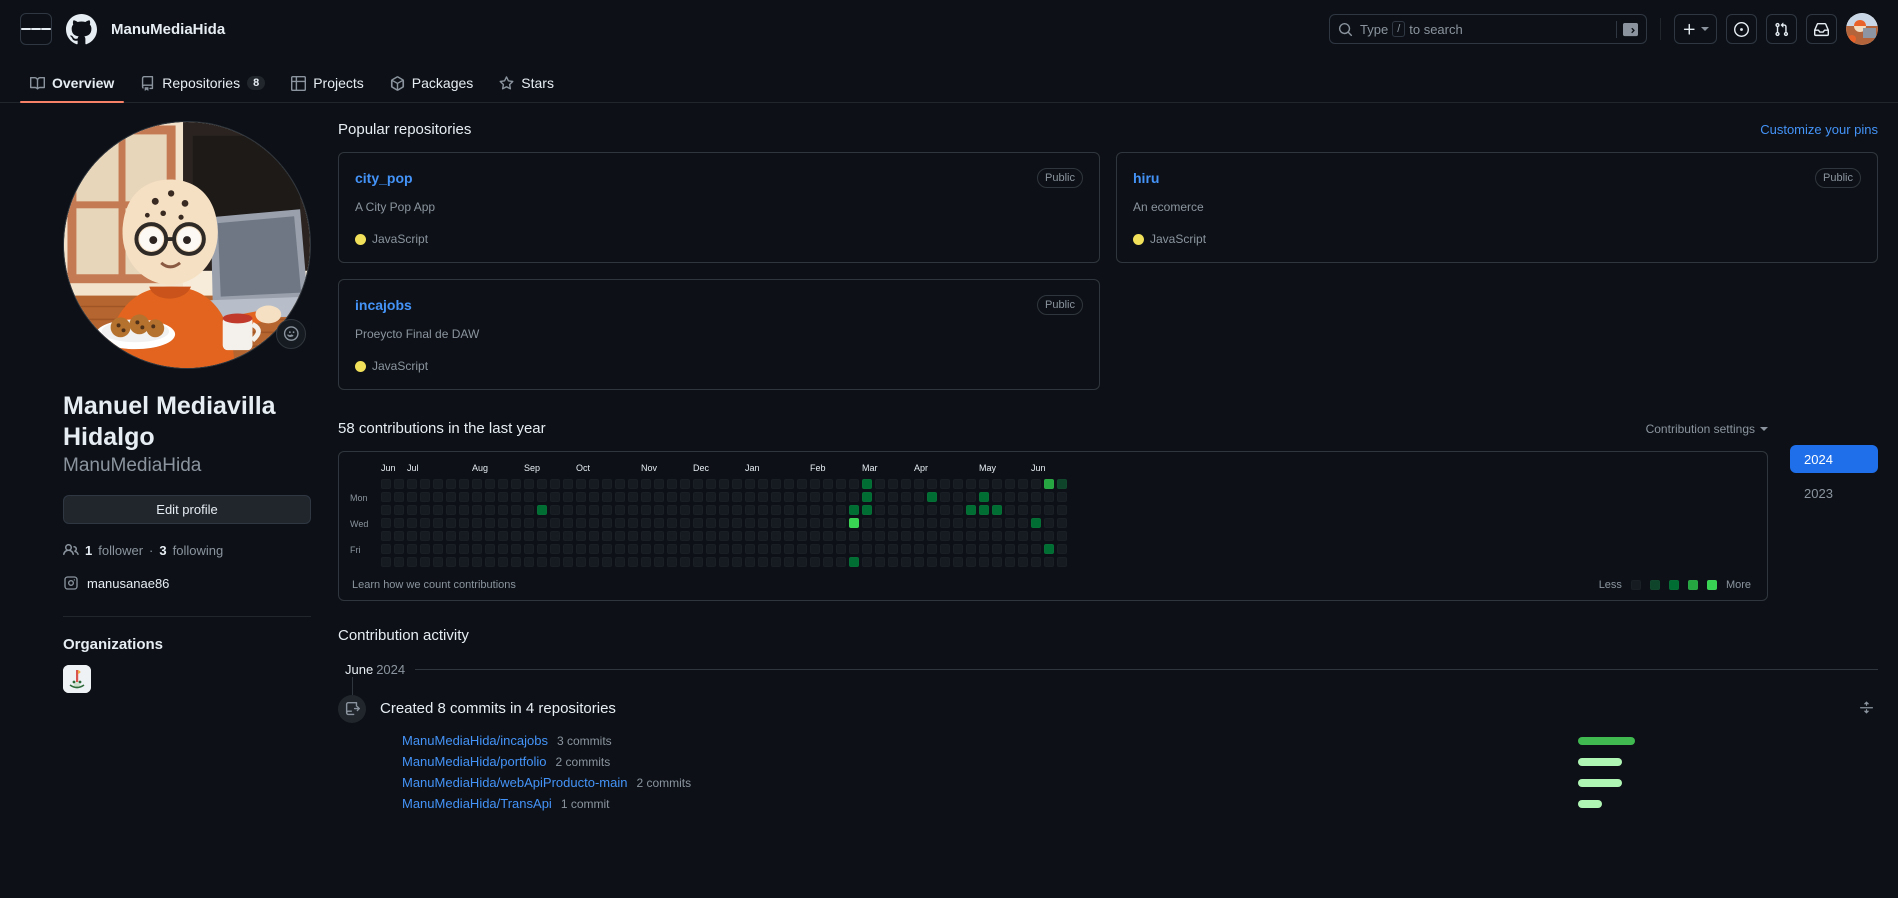 The image size is (1898, 898). I want to click on header-owner-name: ManuMediaHida, so click(168, 29).